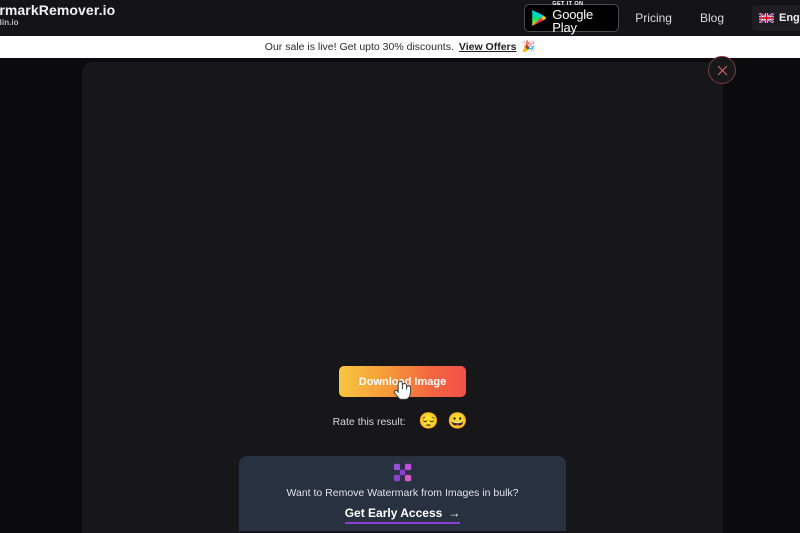 Image resolution: width=800 pixels, height=533 pixels. Describe the element at coordinates (402, 381) in the screenshot. I see `download-image-button: Download Image` at that location.